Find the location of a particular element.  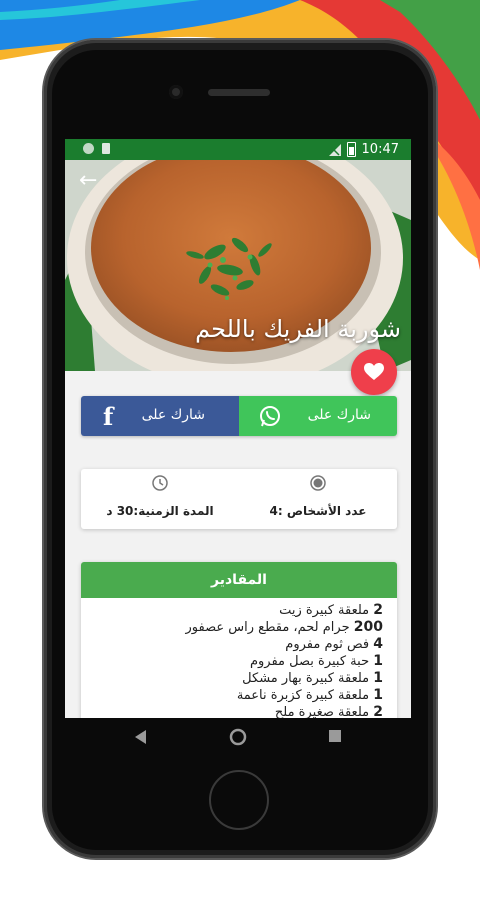

duration-value: المدة الزمنية:30 د is located at coordinates (160, 511).